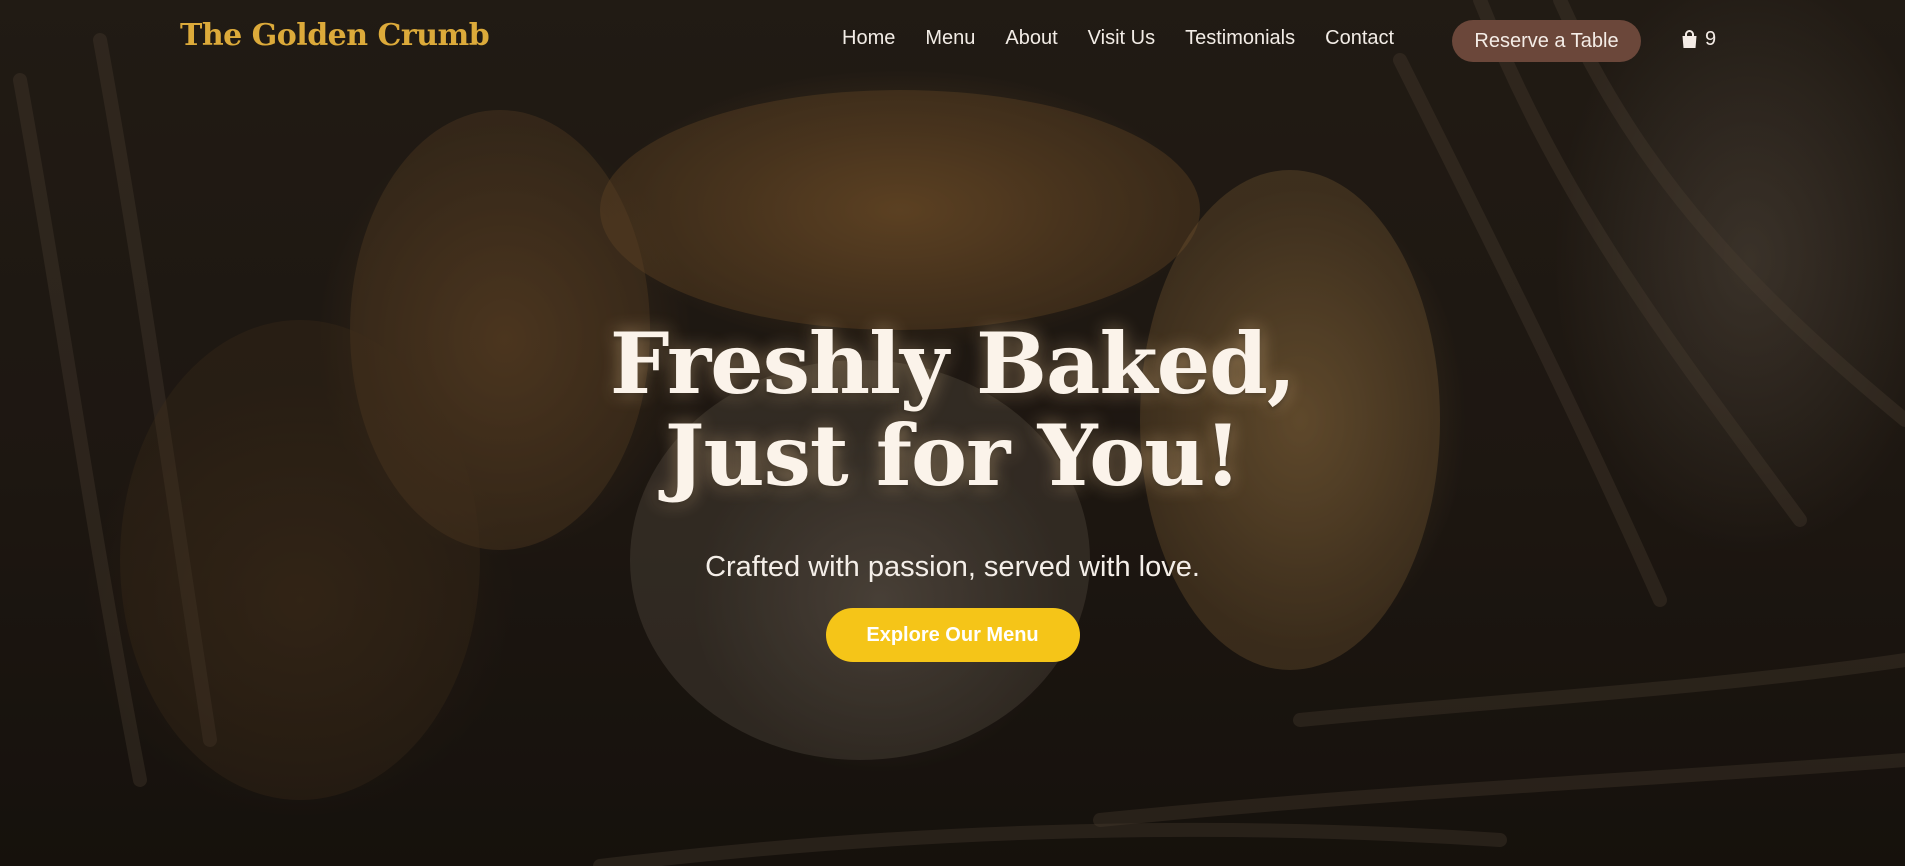 This screenshot has width=1905, height=866. What do you see at coordinates (952, 363) in the screenshot?
I see `hero-title-line-1: Freshly Baked,` at bounding box center [952, 363].